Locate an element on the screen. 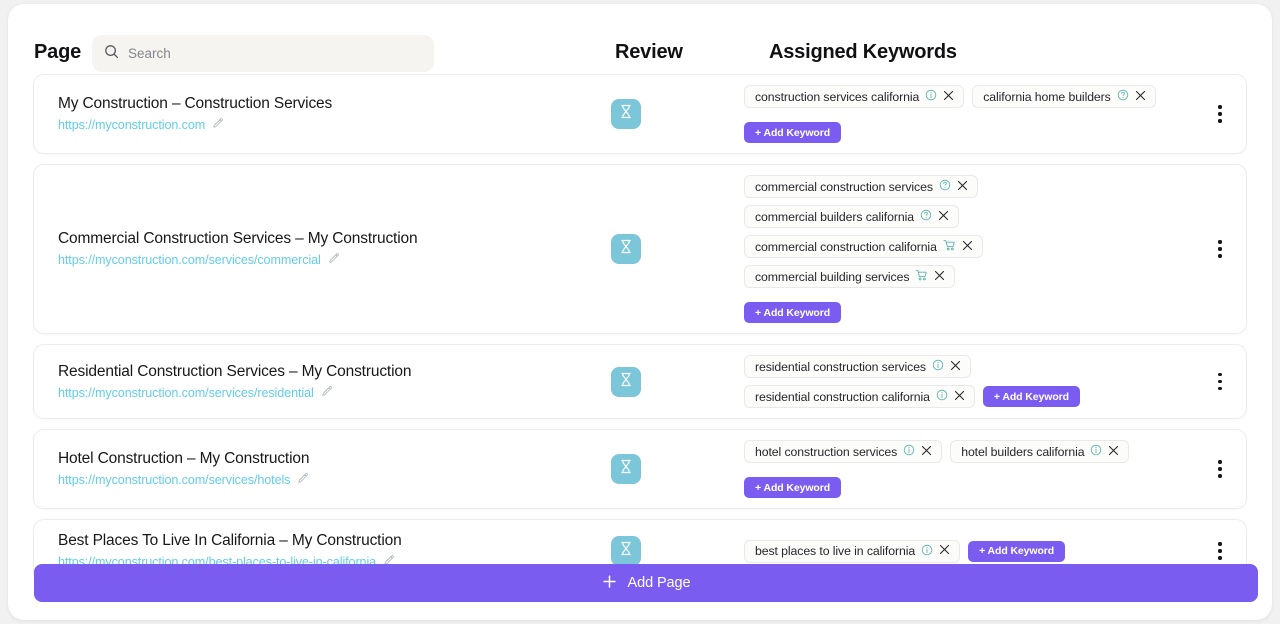  keyword-chip: commercial construction services is located at coordinates (861, 186).